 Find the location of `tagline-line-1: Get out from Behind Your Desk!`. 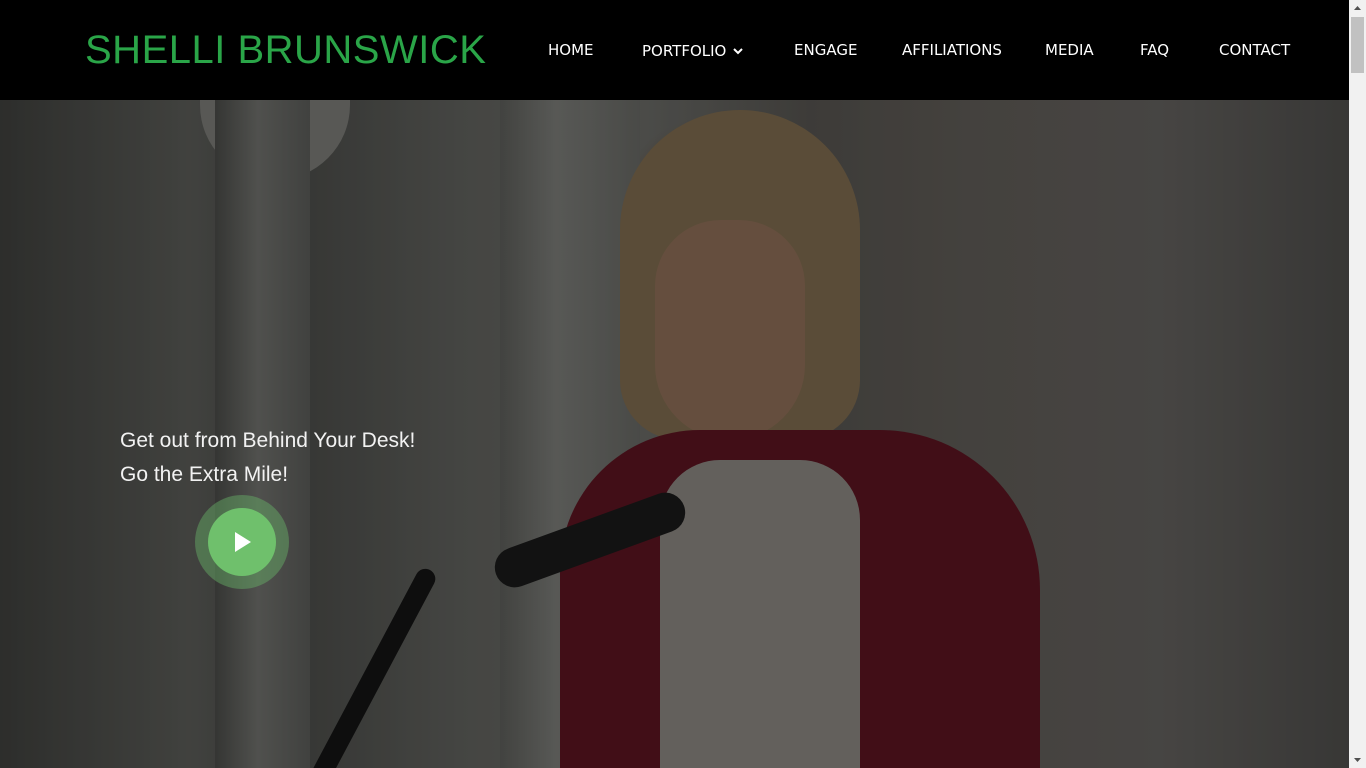

tagline-line-1: Get out from Behind Your Desk! is located at coordinates (268, 440).